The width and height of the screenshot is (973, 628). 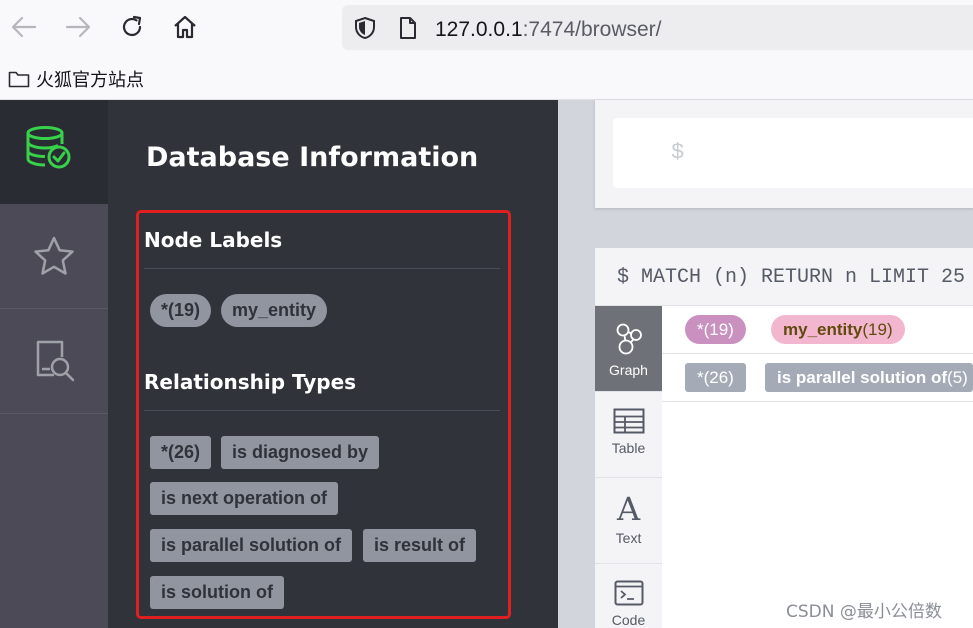 I want to click on url-path: :7474/browser/, so click(x=592, y=29).